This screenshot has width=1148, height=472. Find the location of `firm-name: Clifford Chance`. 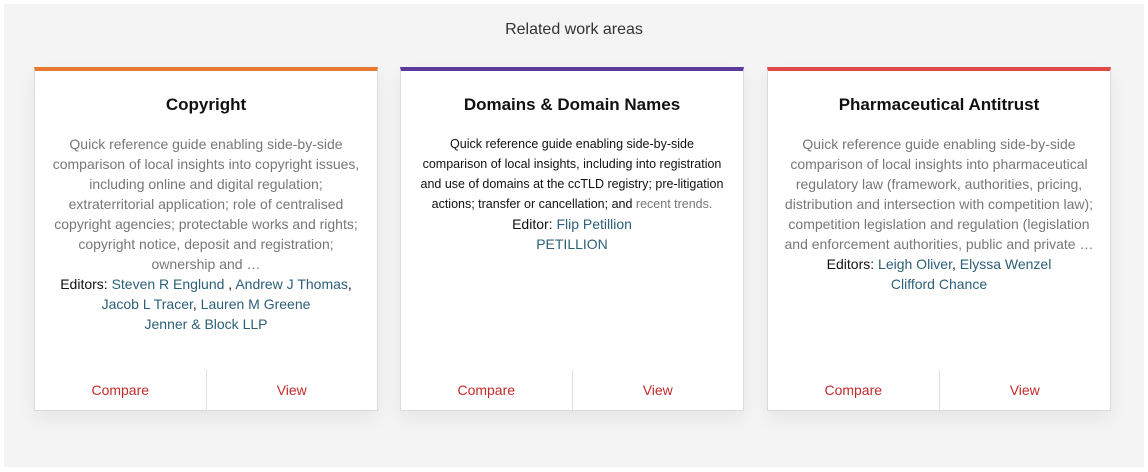

firm-name: Clifford Chance is located at coordinates (939, 284).